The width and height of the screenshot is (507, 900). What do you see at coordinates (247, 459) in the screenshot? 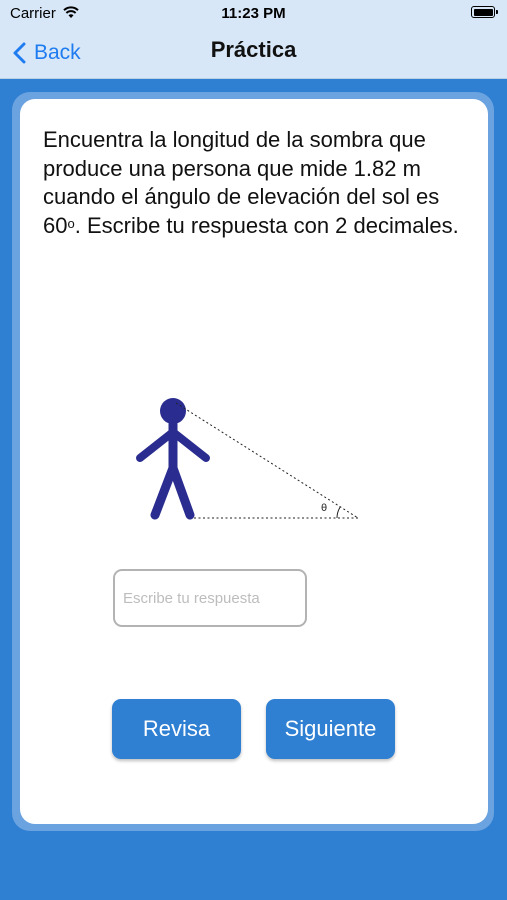
I see `shadow-diagram: θ` at bounding box center [247, 459].